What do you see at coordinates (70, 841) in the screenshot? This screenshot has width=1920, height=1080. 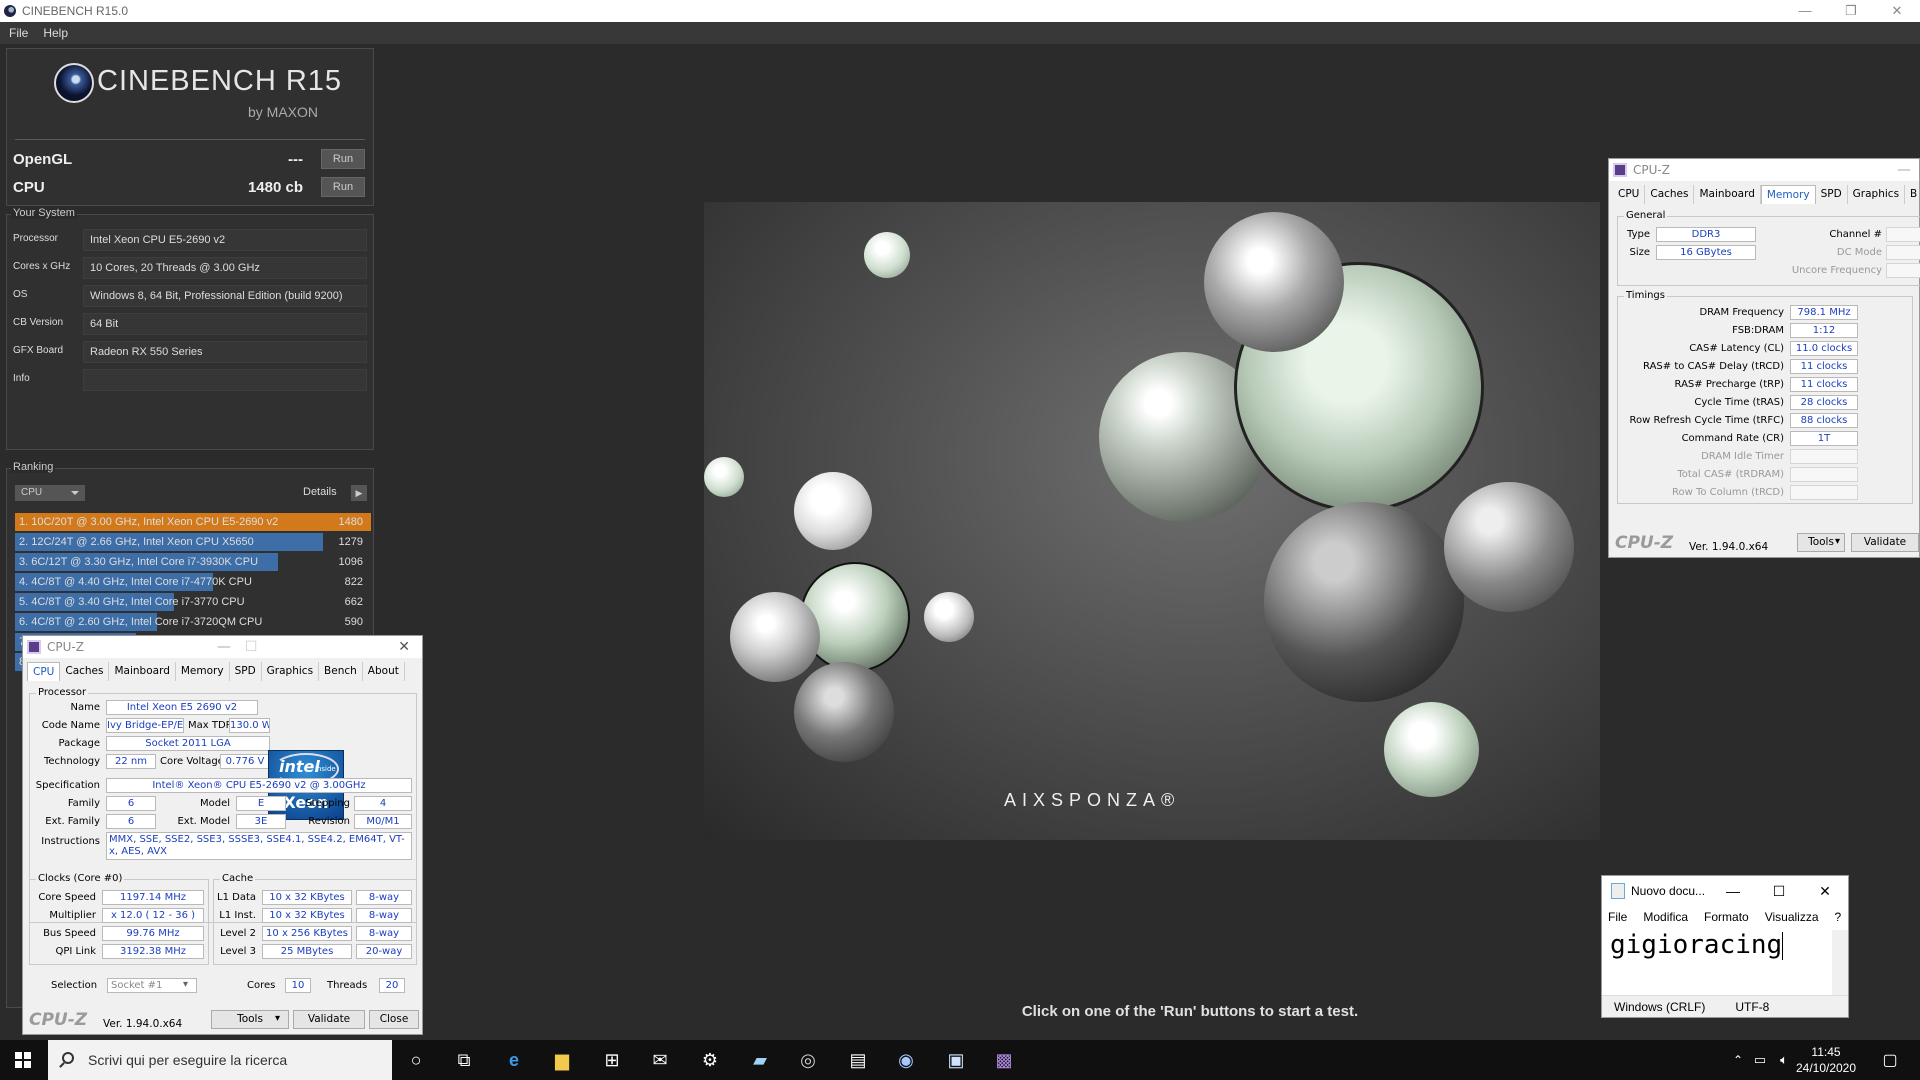 I see `instructions-label: Instructions` at bounding box center [70, 841].